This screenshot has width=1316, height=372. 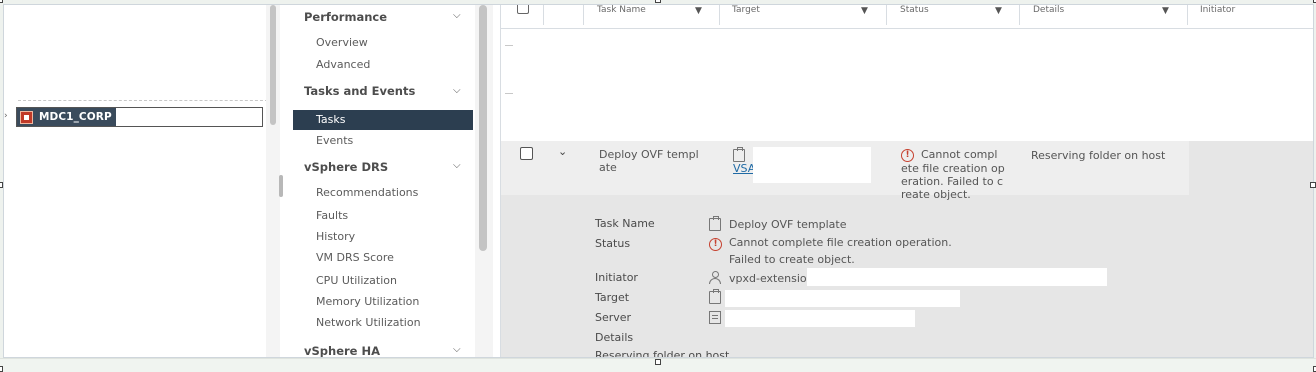 I want to click on cell-task-name-line1: Deploy OVF templ, so click(x=649, y=154).